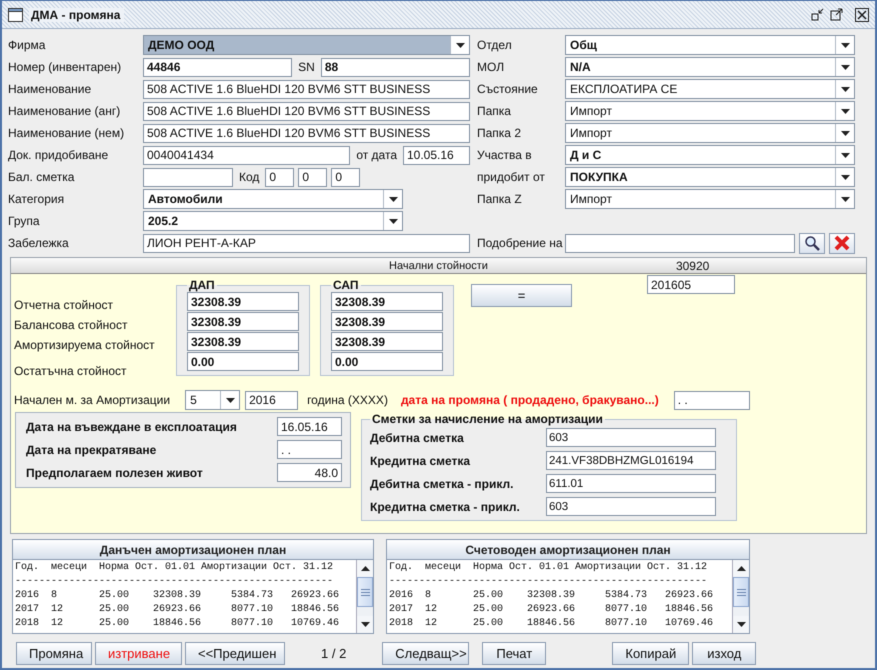  I want to click on column-header: месеци, so click(443, 568).